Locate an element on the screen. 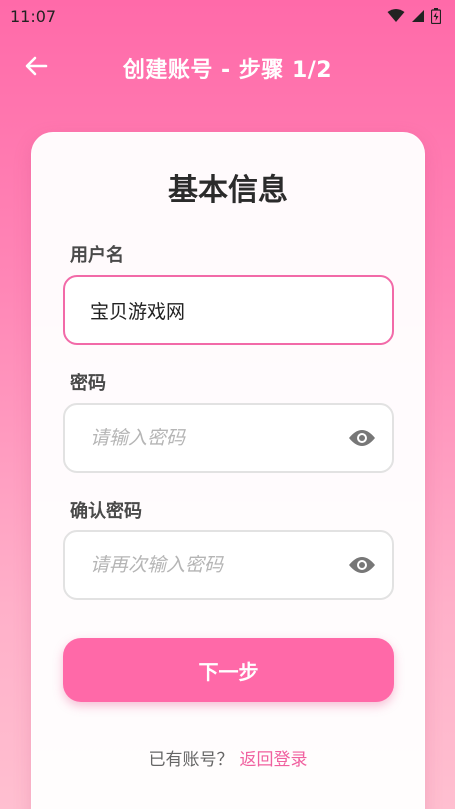 The image size is (455, 809). password-field is located at coordinates (228, 438).